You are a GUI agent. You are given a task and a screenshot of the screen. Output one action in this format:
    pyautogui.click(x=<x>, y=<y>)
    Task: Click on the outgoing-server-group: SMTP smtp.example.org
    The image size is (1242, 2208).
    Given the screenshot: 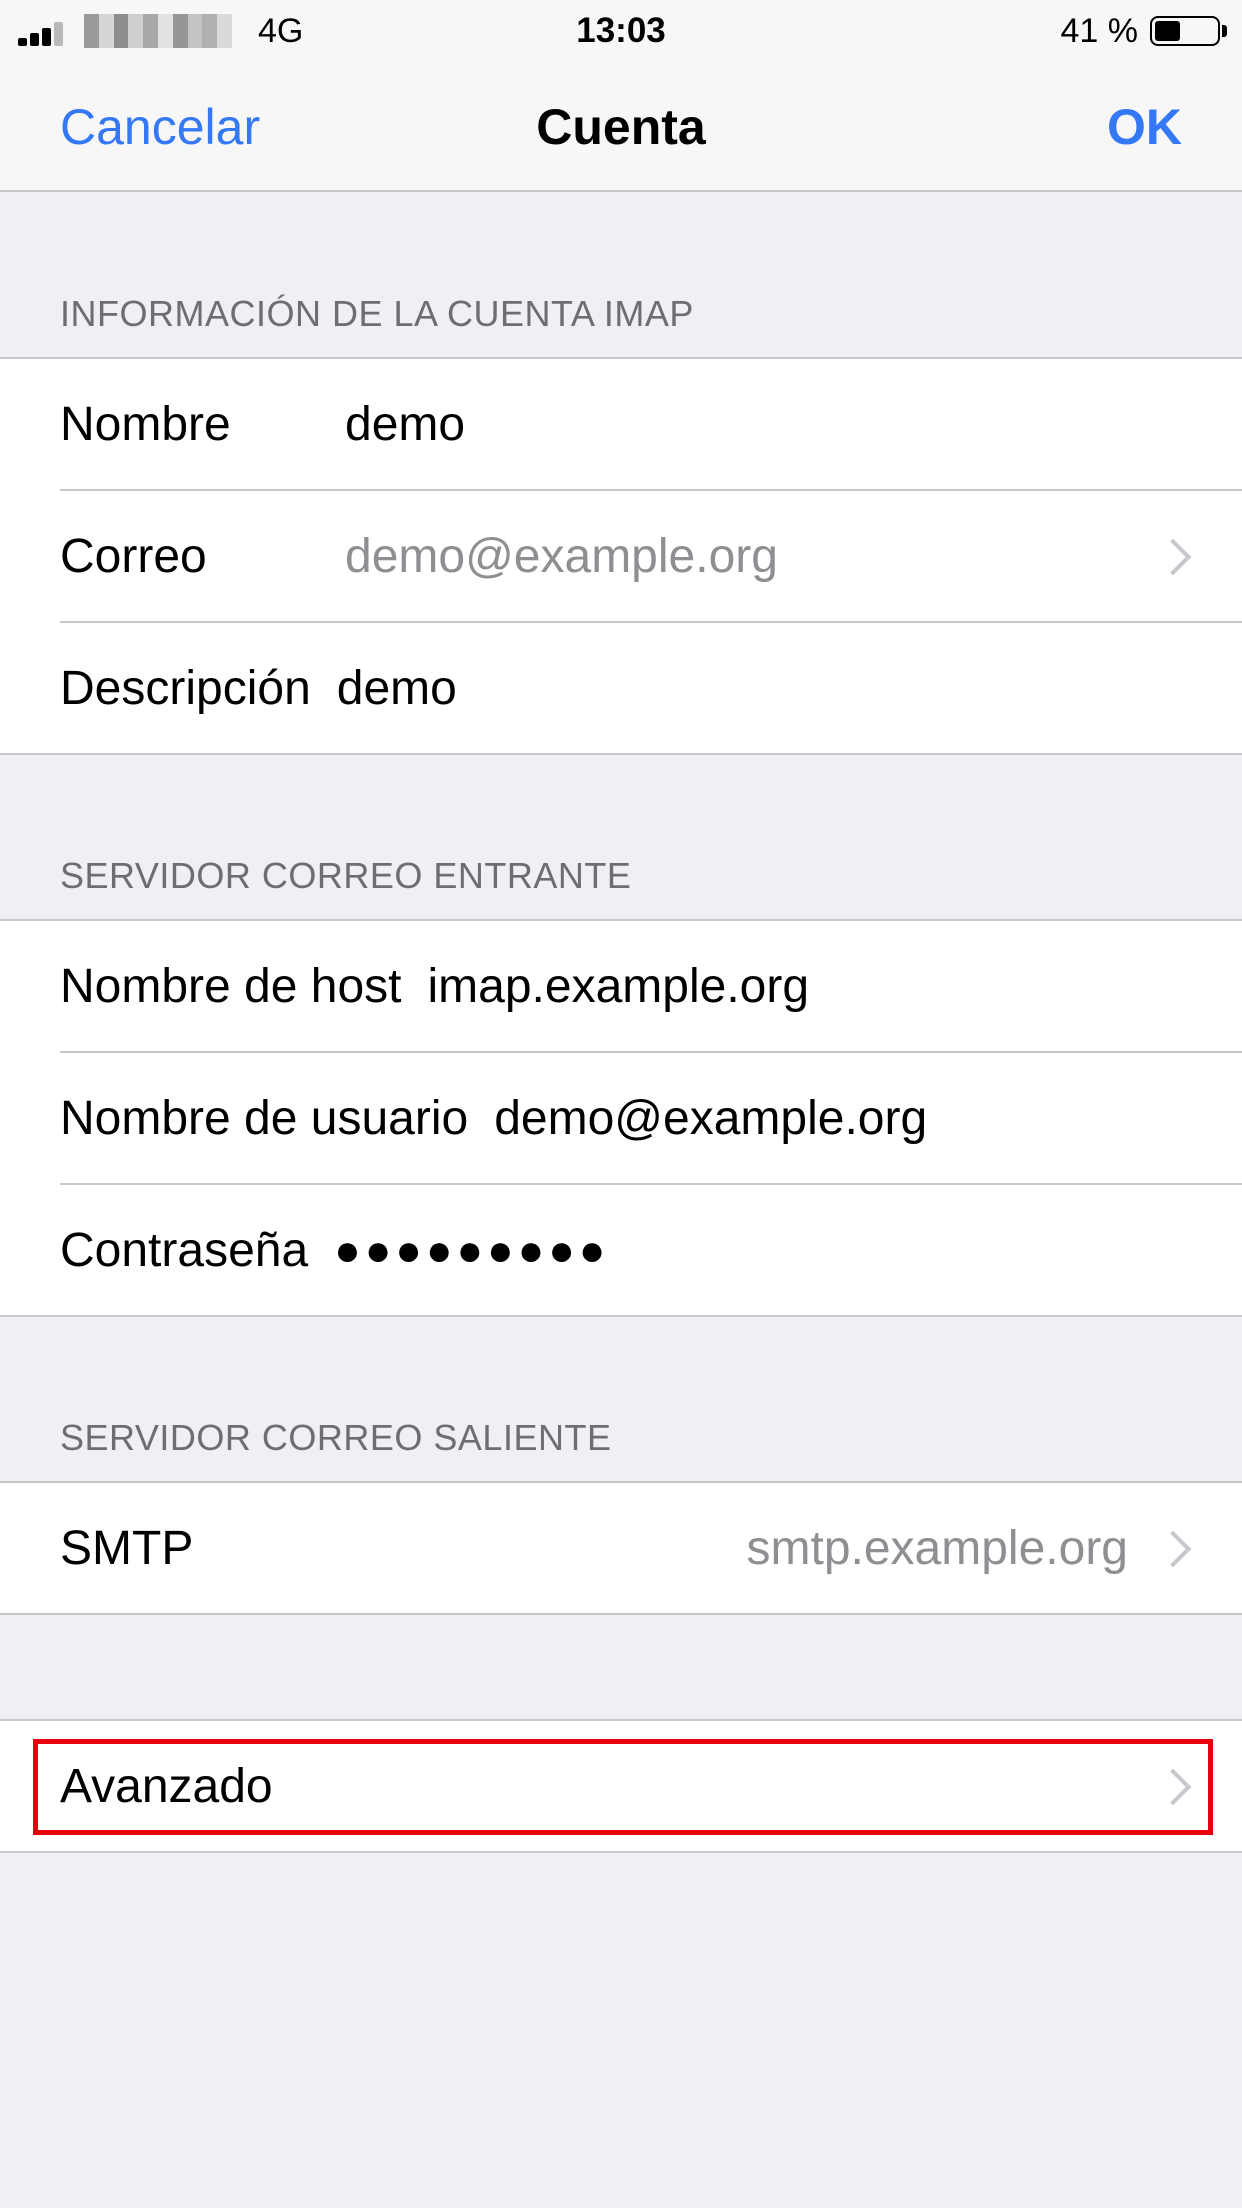 What is the action you would take?
    pyautogui.click(x=621, y=1548)
    